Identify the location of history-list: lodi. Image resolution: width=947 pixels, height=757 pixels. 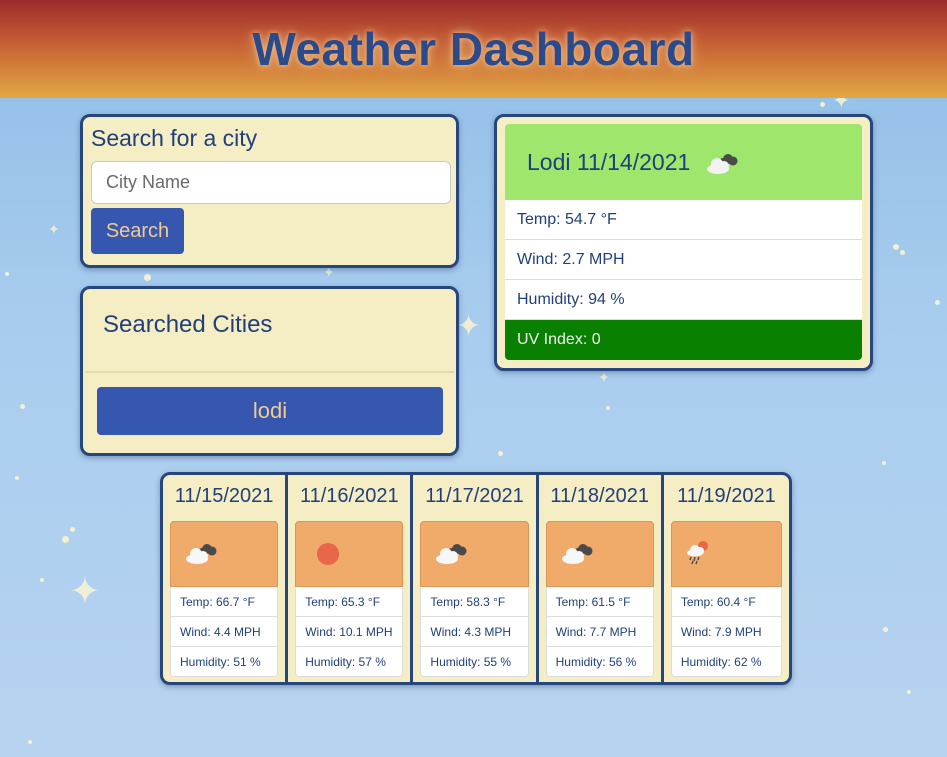
(269, 403).